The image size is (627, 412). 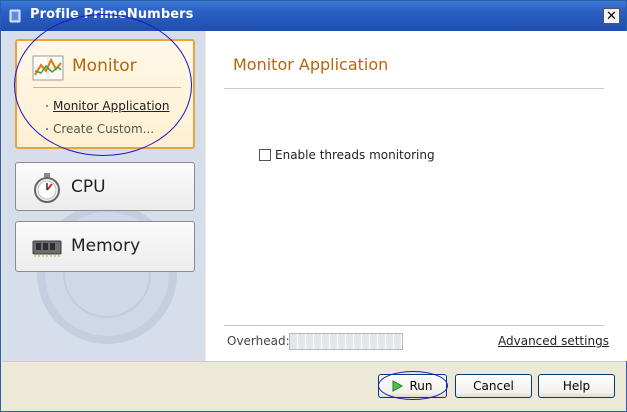 I want to click on button-bar: Run Cancel Help, so click(x=314, y=386).